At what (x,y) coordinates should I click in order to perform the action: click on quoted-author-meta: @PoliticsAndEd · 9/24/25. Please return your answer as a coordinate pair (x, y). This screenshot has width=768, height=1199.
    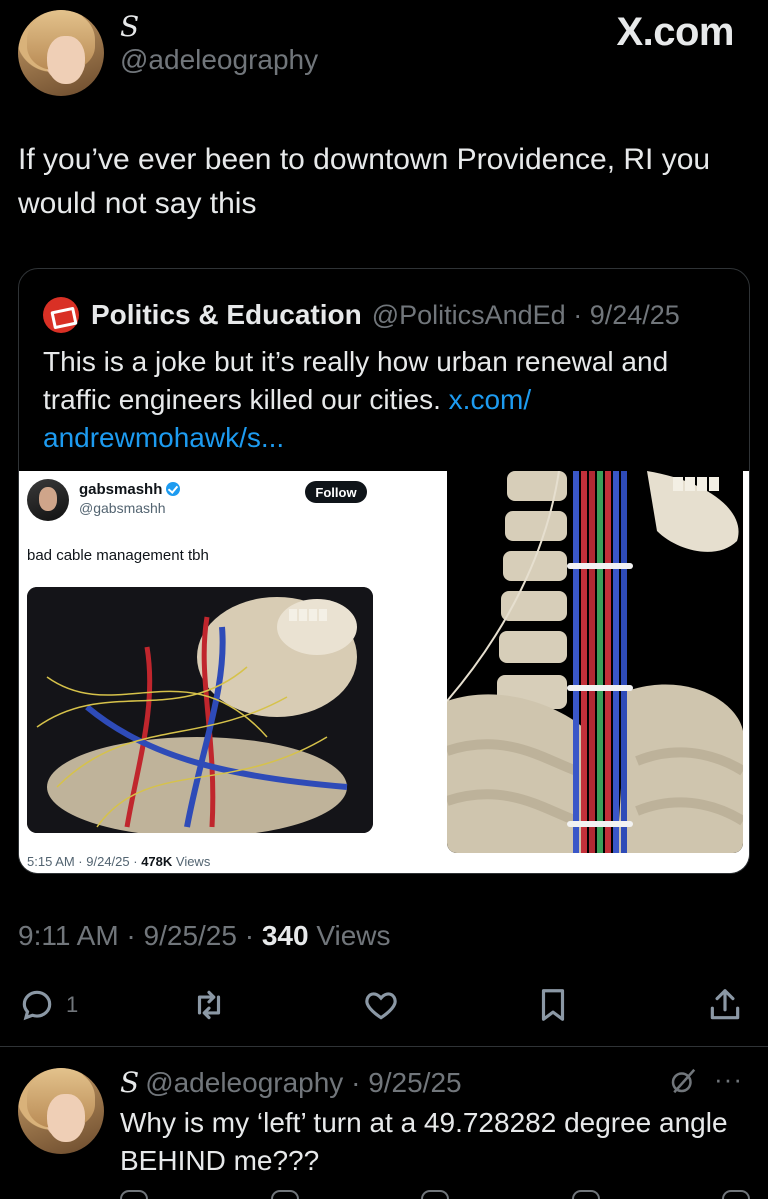
    Looking at the image, I should click on (525, 314).